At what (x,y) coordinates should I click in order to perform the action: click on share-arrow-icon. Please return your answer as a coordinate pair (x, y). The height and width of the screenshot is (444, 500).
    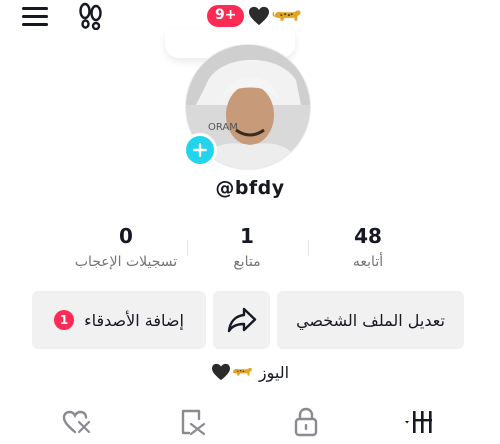
    Looking at the image, I should click on (241, 320).